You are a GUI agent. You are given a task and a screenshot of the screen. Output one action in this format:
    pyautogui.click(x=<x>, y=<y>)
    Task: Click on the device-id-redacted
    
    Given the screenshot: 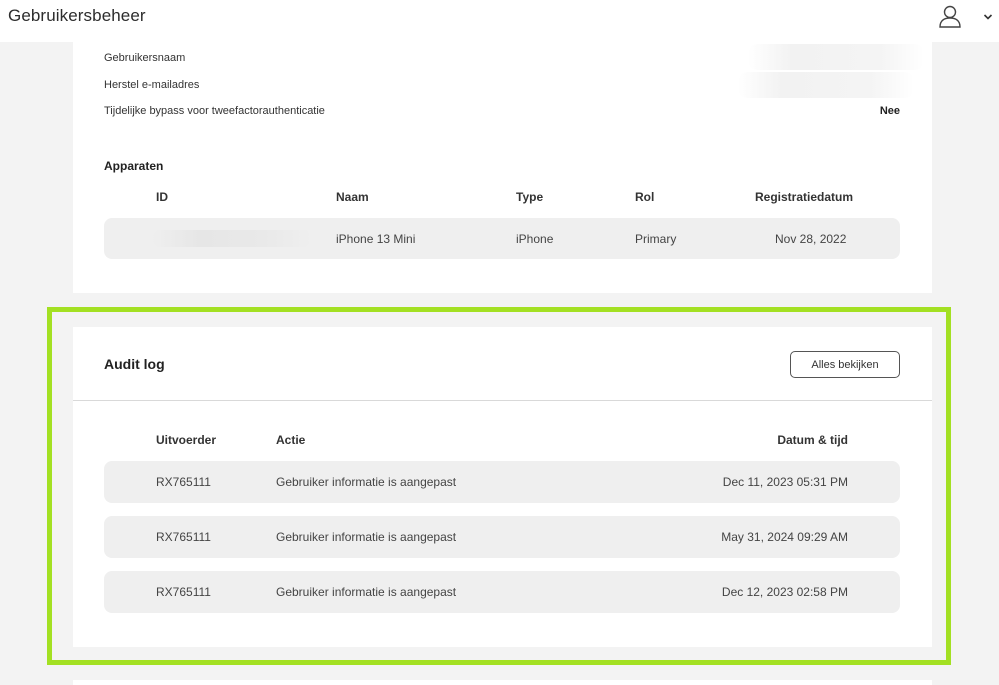 What is the action you would take?
    pyautogui.click(x=232, y=238)
    